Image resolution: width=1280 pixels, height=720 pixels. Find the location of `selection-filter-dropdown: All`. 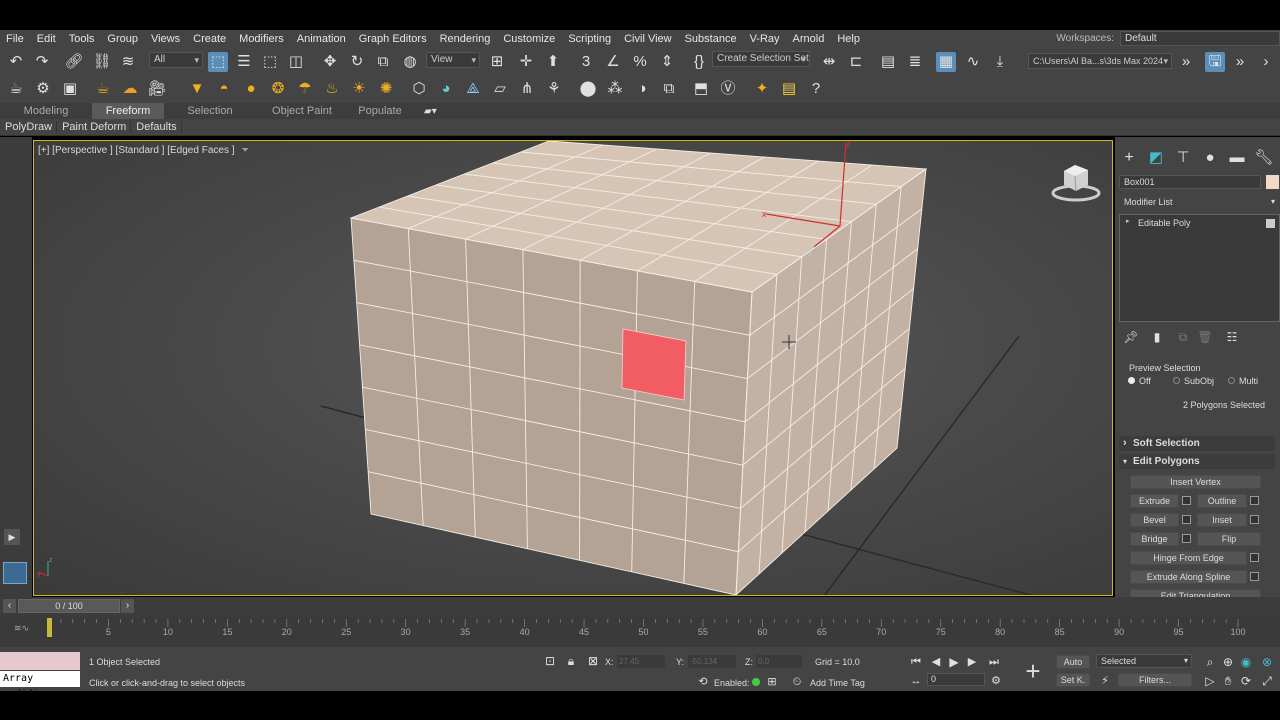

selection-filter-dropdown: All is located at coordinates (176, 60).